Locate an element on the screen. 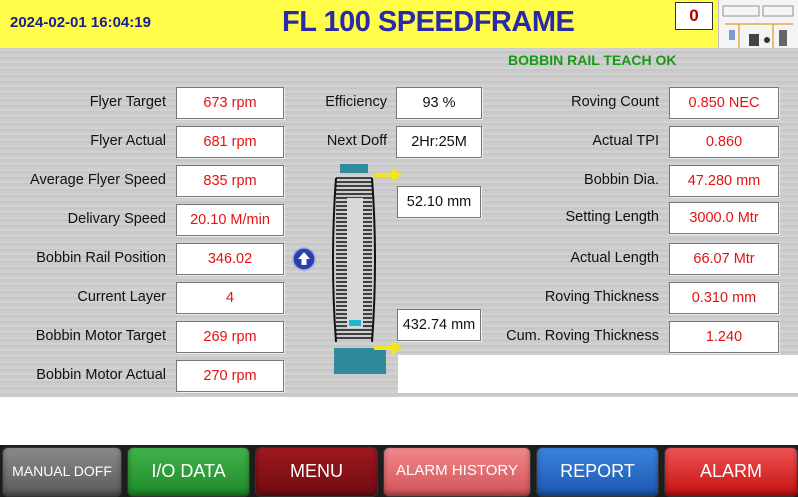  cum-roving-thickness-value: 1.240 is located at coordinates (724, 337).